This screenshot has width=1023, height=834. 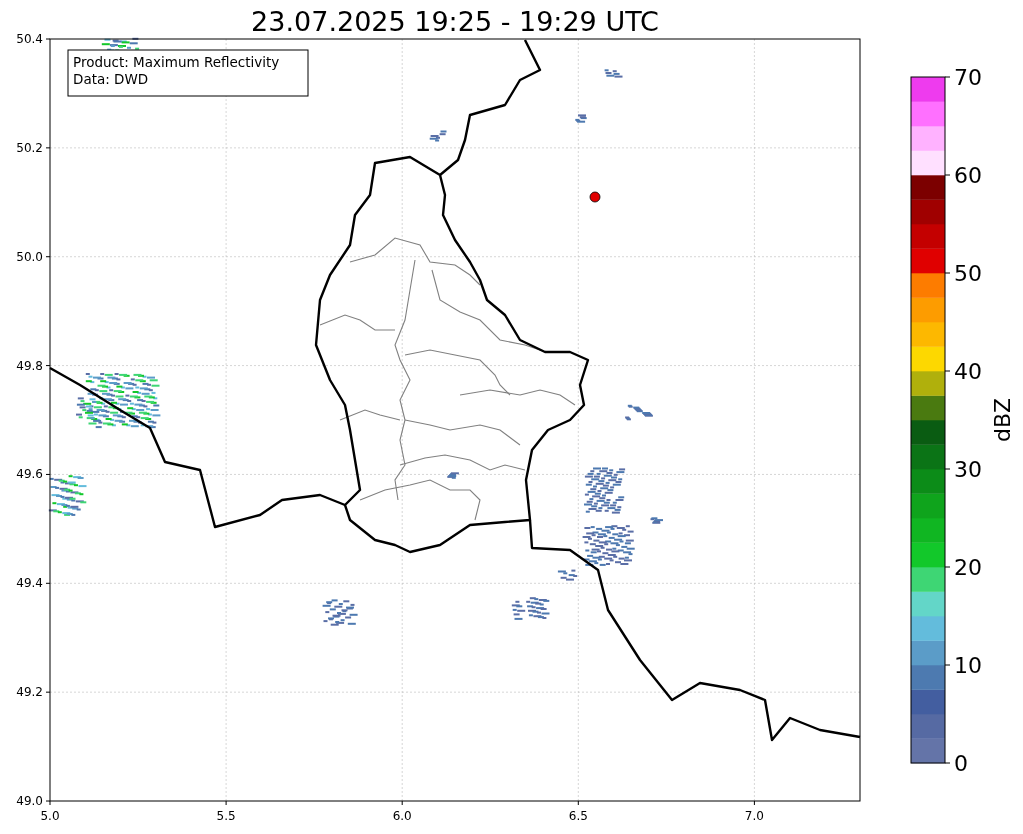 I want to click on axis-tick-label: 50.4, so click(x=29, y=39).